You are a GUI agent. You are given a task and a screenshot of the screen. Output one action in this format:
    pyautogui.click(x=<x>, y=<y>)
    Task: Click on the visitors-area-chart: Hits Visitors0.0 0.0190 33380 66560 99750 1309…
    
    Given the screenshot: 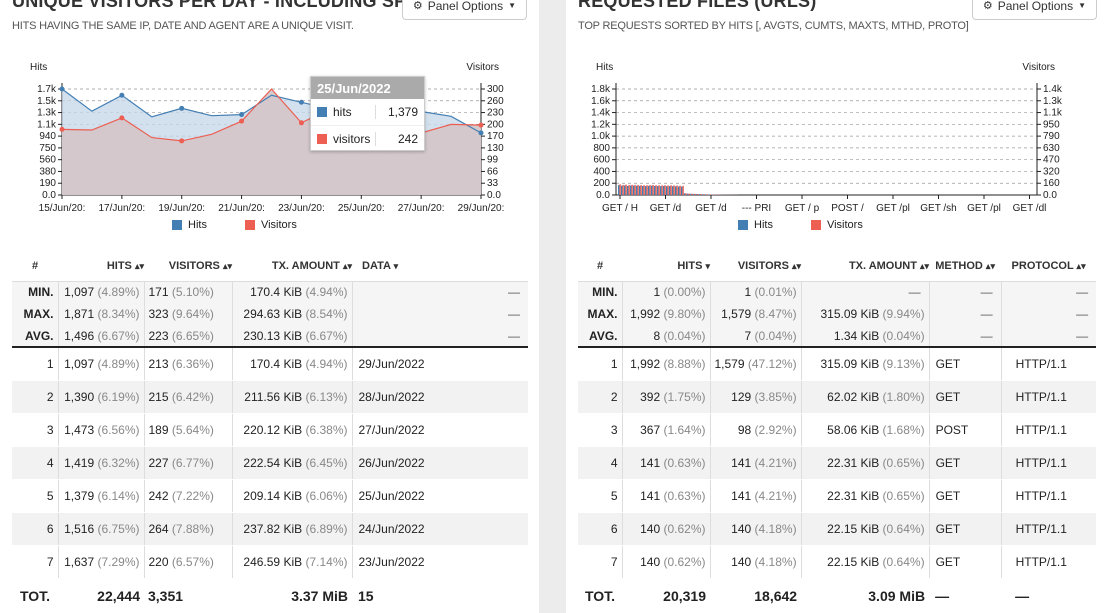 What is the action you would take?
    pyautogui.click(x=269, y=136)
    